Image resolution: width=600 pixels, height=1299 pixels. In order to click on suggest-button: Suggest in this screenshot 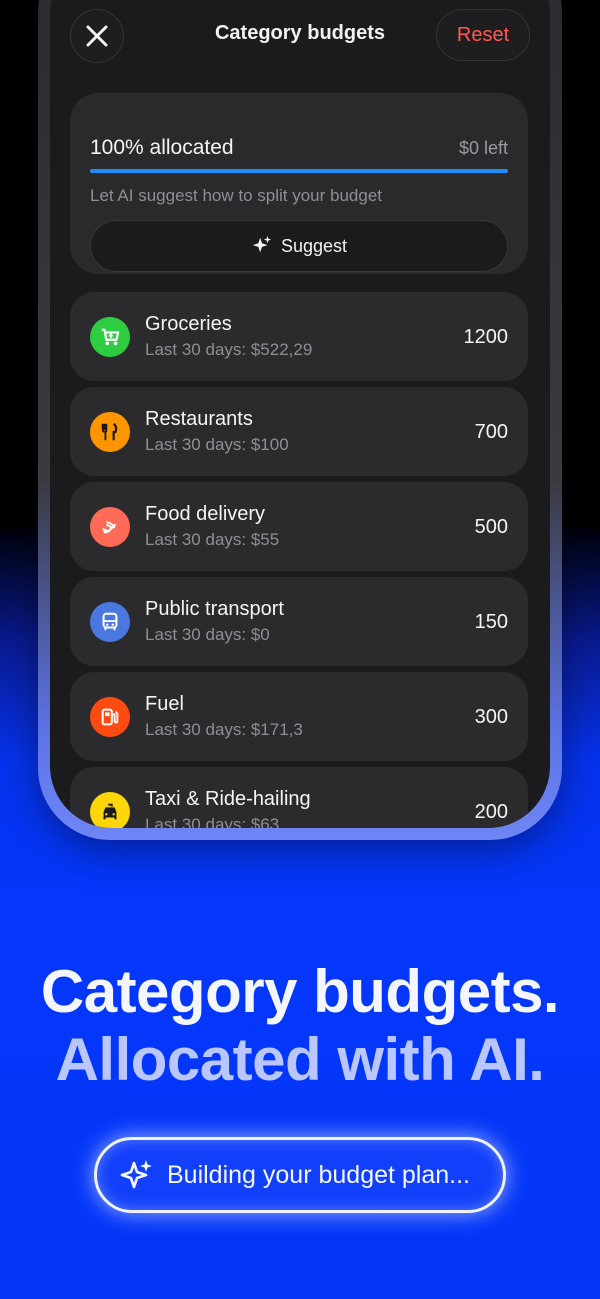, I will do `click(299, 246)`.